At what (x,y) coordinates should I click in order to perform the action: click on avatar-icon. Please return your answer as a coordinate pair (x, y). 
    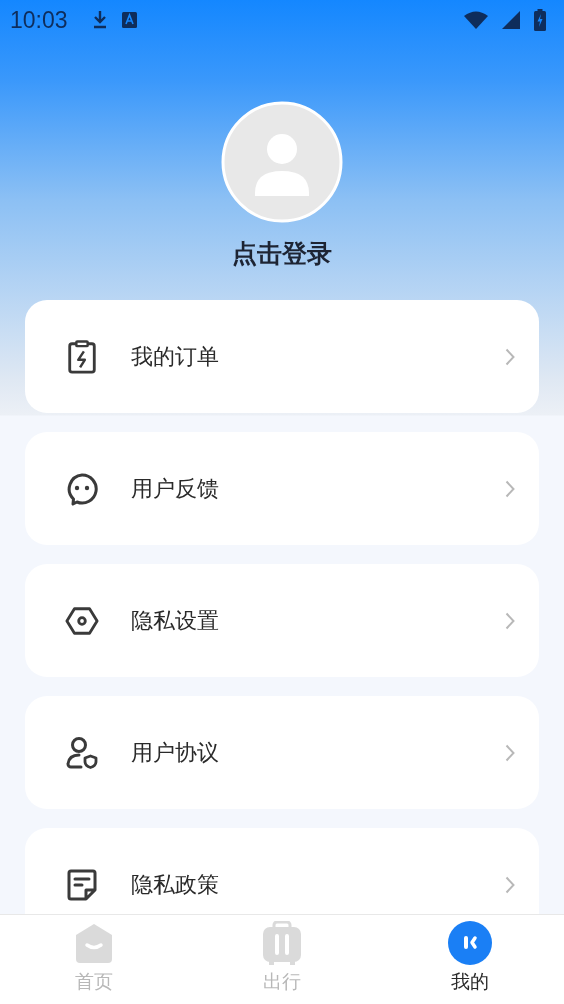
    Looking at the image, I should click on (282, 162).